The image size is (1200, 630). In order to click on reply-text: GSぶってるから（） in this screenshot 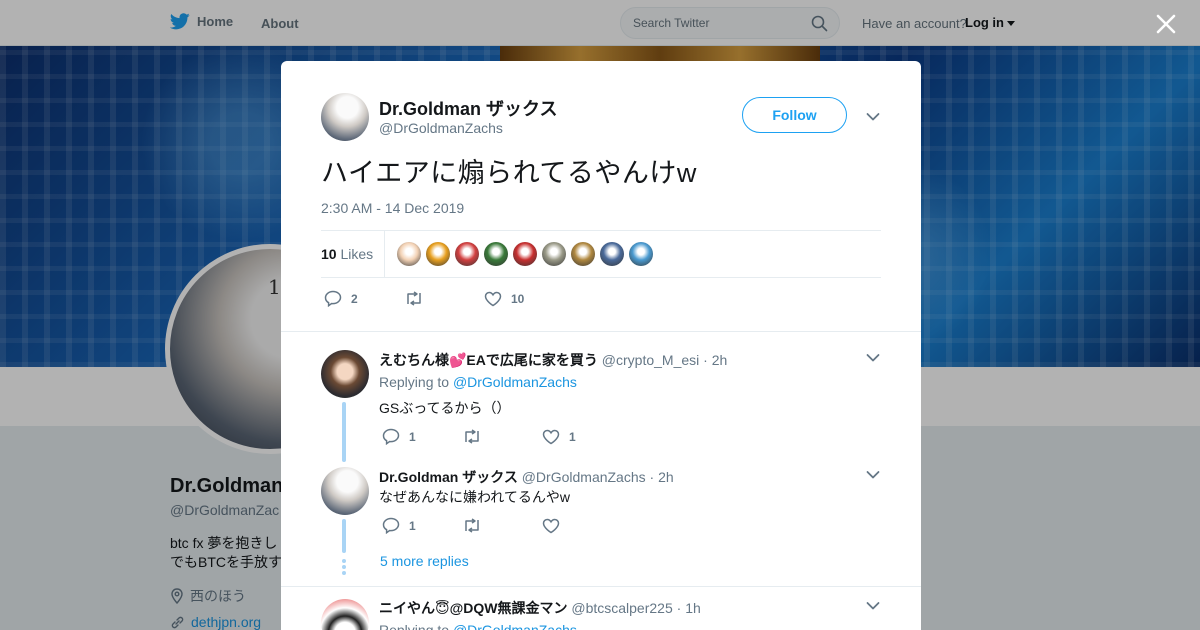, I will do `click(445, 408)`.